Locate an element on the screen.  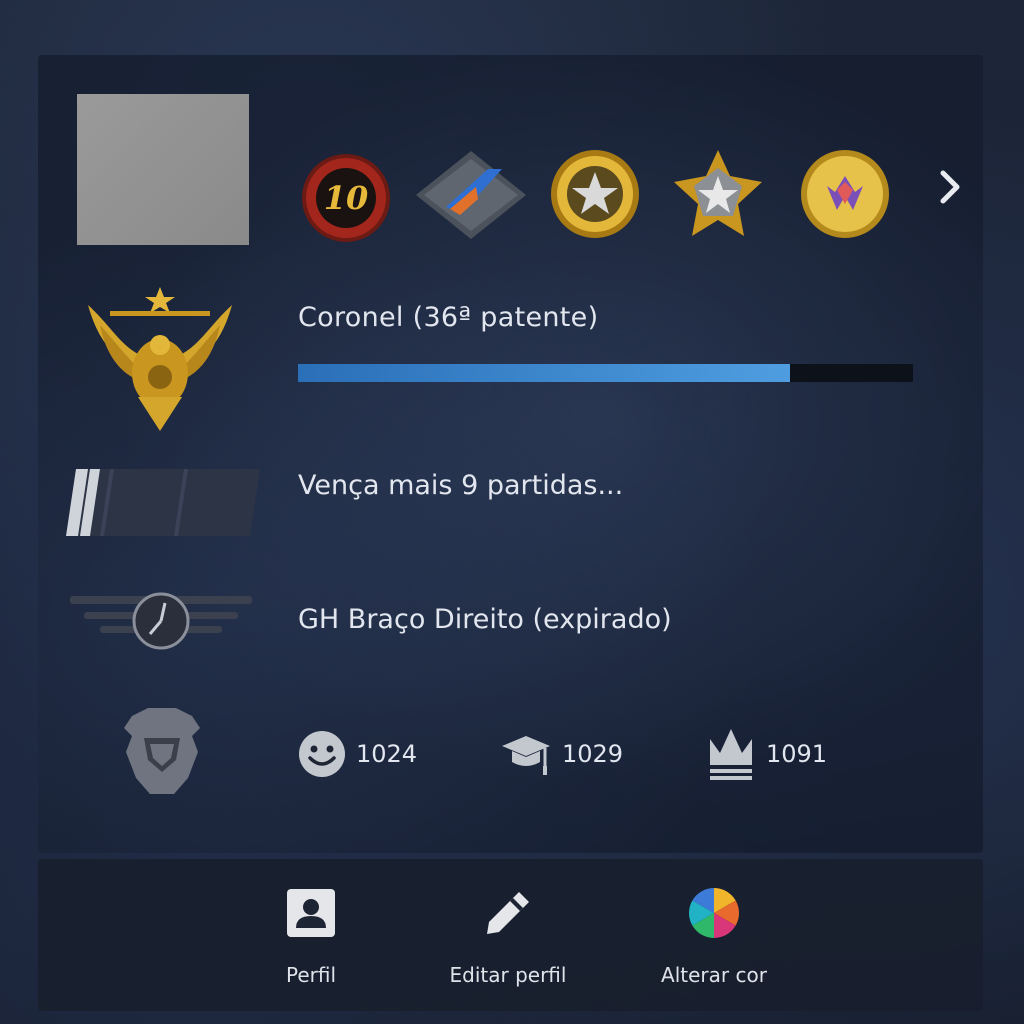
profile-button: Perfil is located at coordinates (311, 936).